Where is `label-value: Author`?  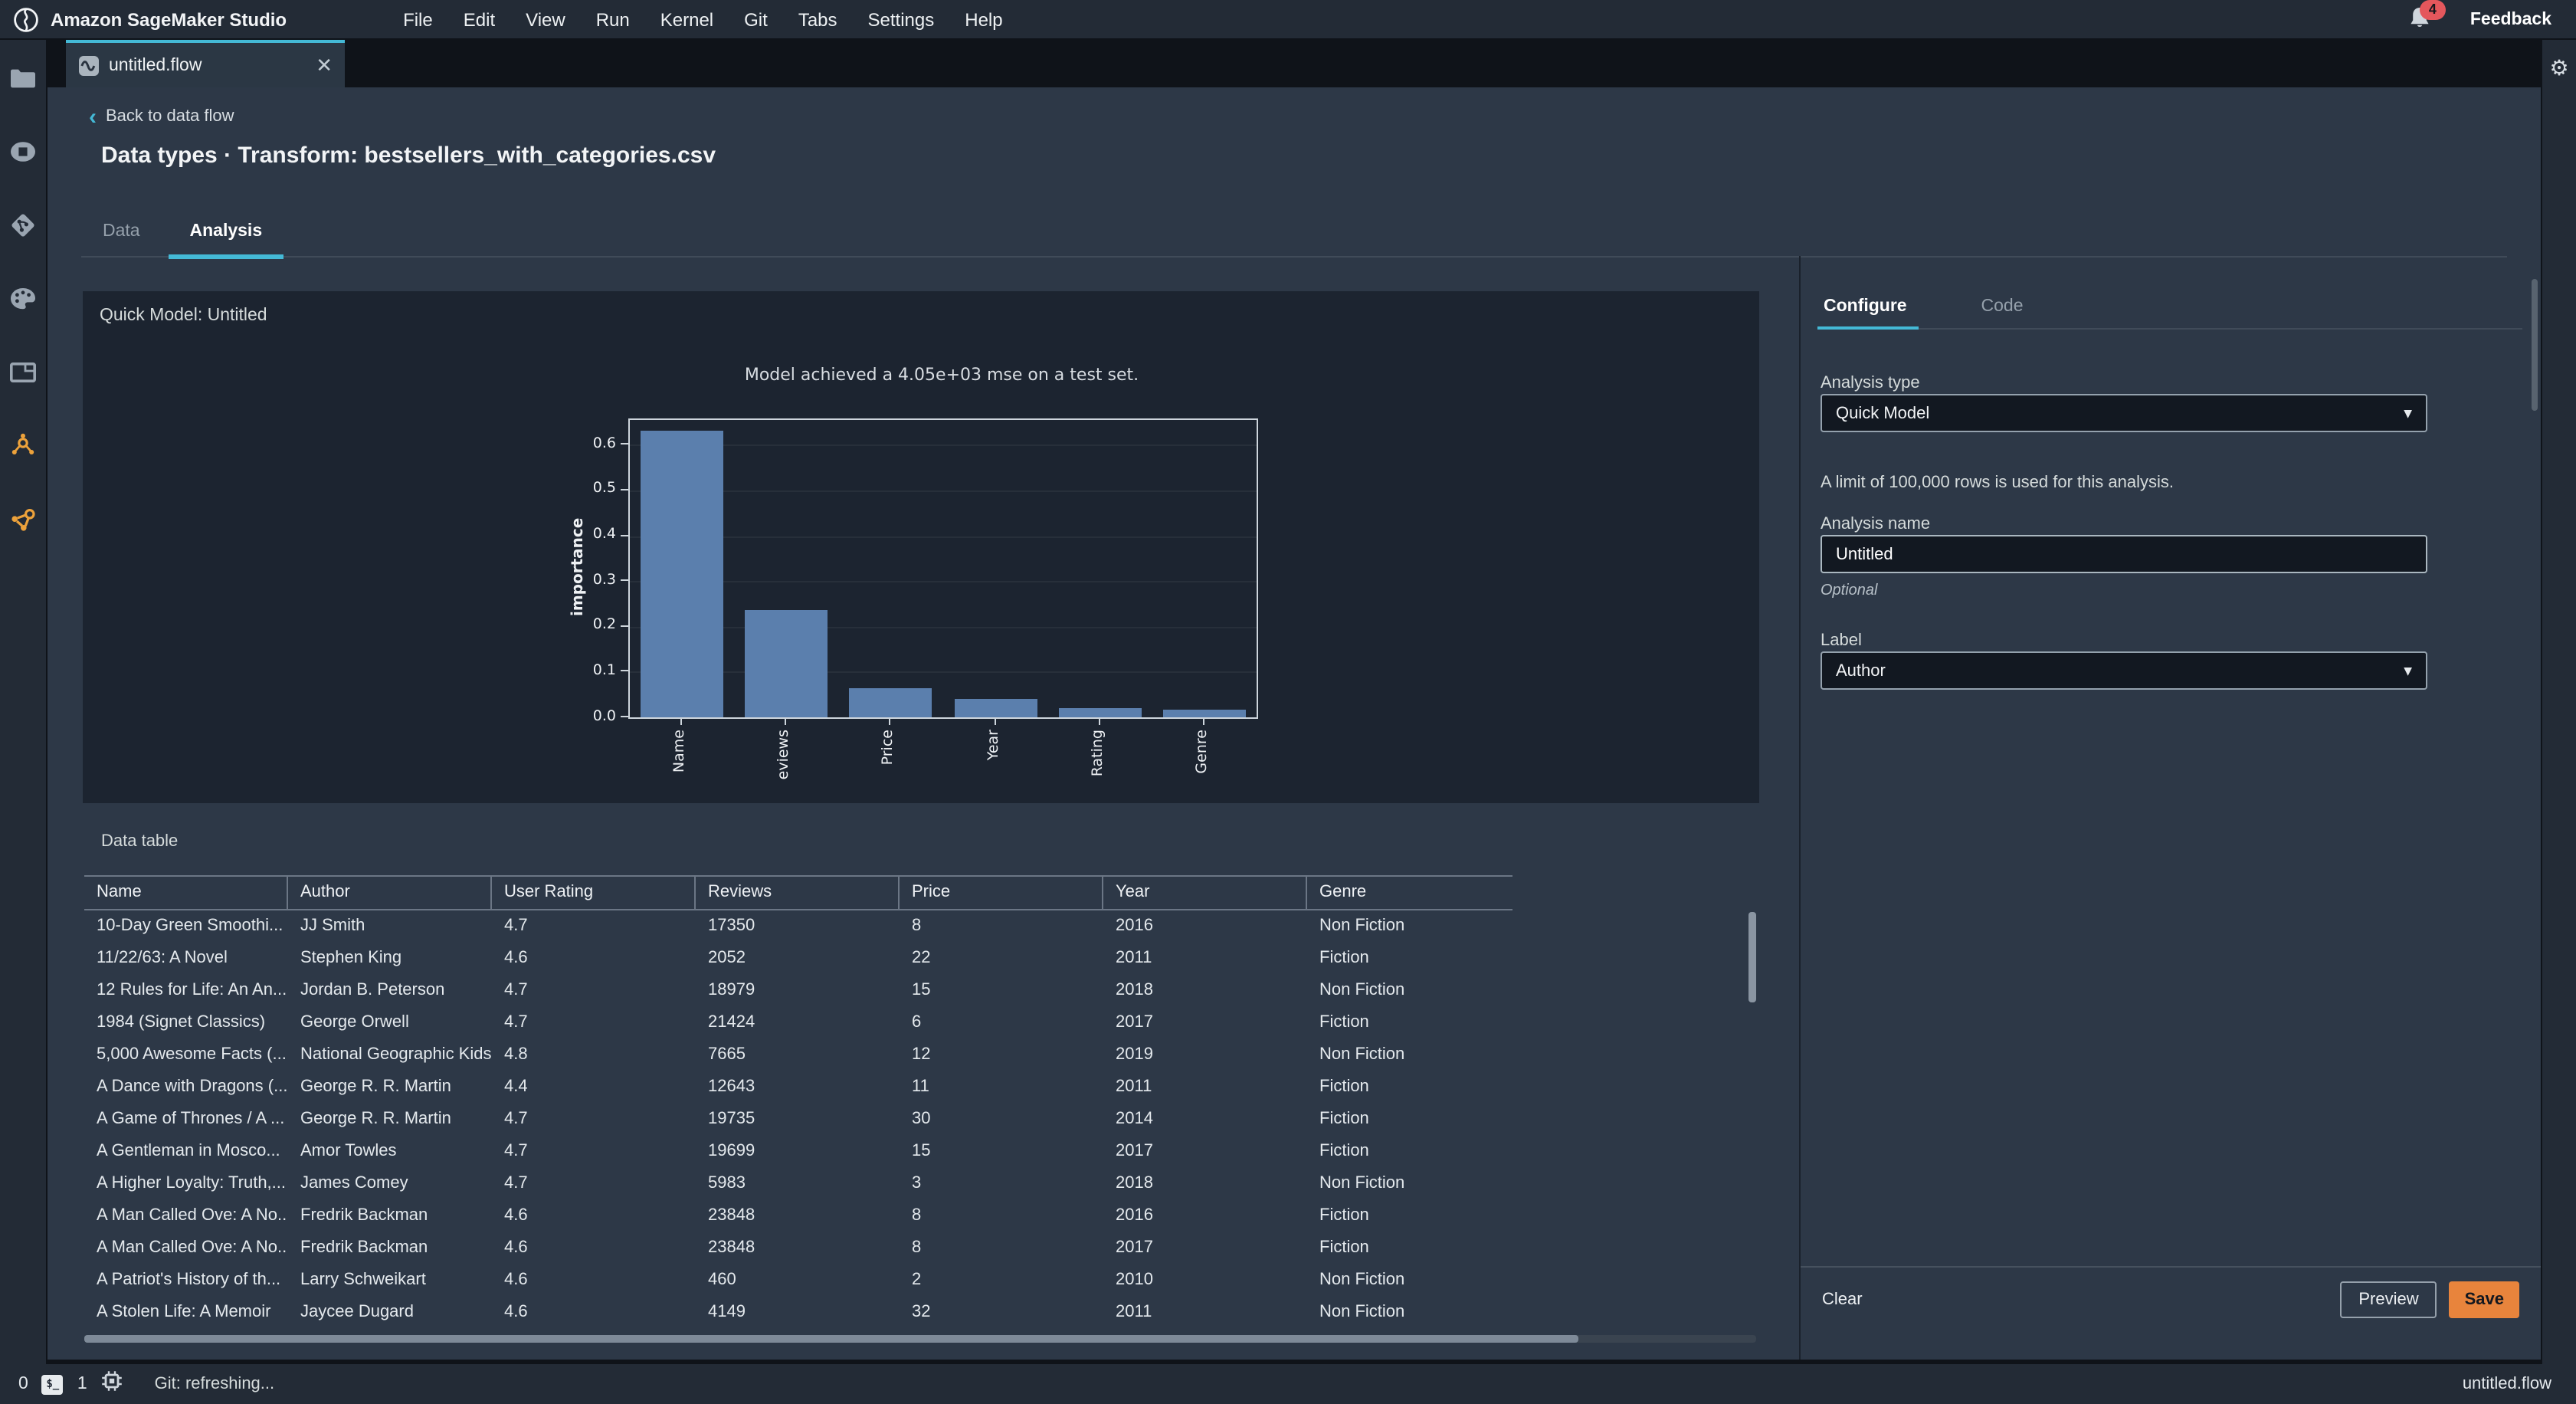
label-value: Author is located at coordinates (1861, 670).